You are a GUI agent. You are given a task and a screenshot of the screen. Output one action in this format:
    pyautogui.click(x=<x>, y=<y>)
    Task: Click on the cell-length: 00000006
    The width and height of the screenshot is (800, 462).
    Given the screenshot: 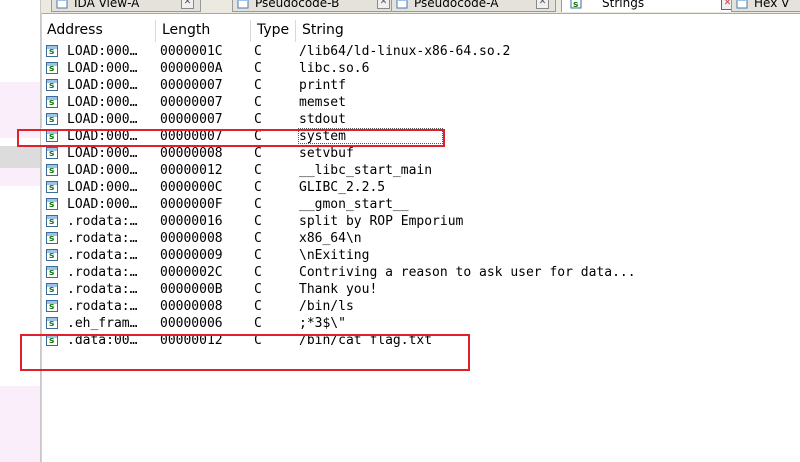 What is the action you would take?
    pyautogui.click(x=191, y=323)
    